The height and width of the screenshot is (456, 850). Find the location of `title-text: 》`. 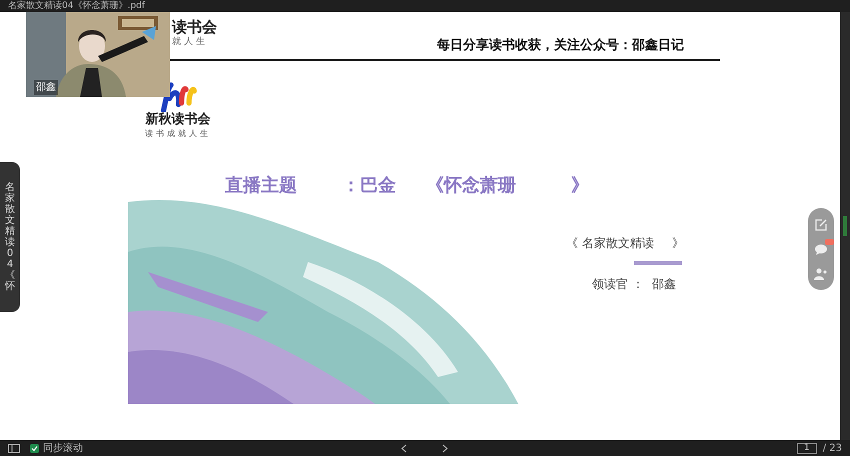

title-text: 》 is located at coordinates (580, 186).